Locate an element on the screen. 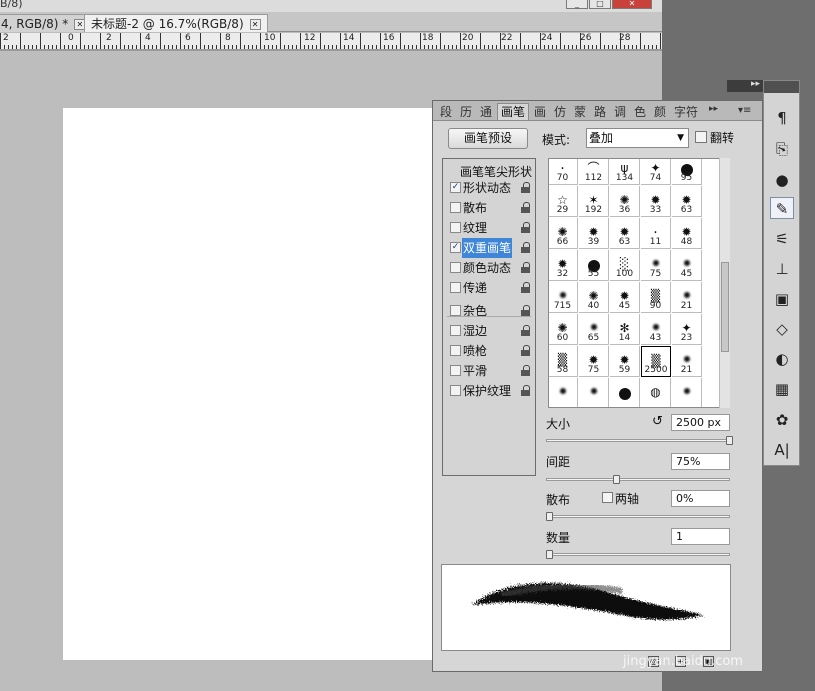 Image resolution: width=815 pixels, height=691 pixels. count-slider-track is located at coordinates (638, 554).